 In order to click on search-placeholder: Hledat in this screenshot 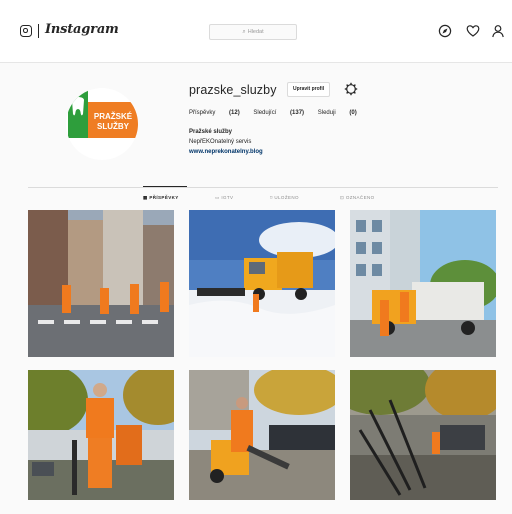, I will do `click(255, 32)`.